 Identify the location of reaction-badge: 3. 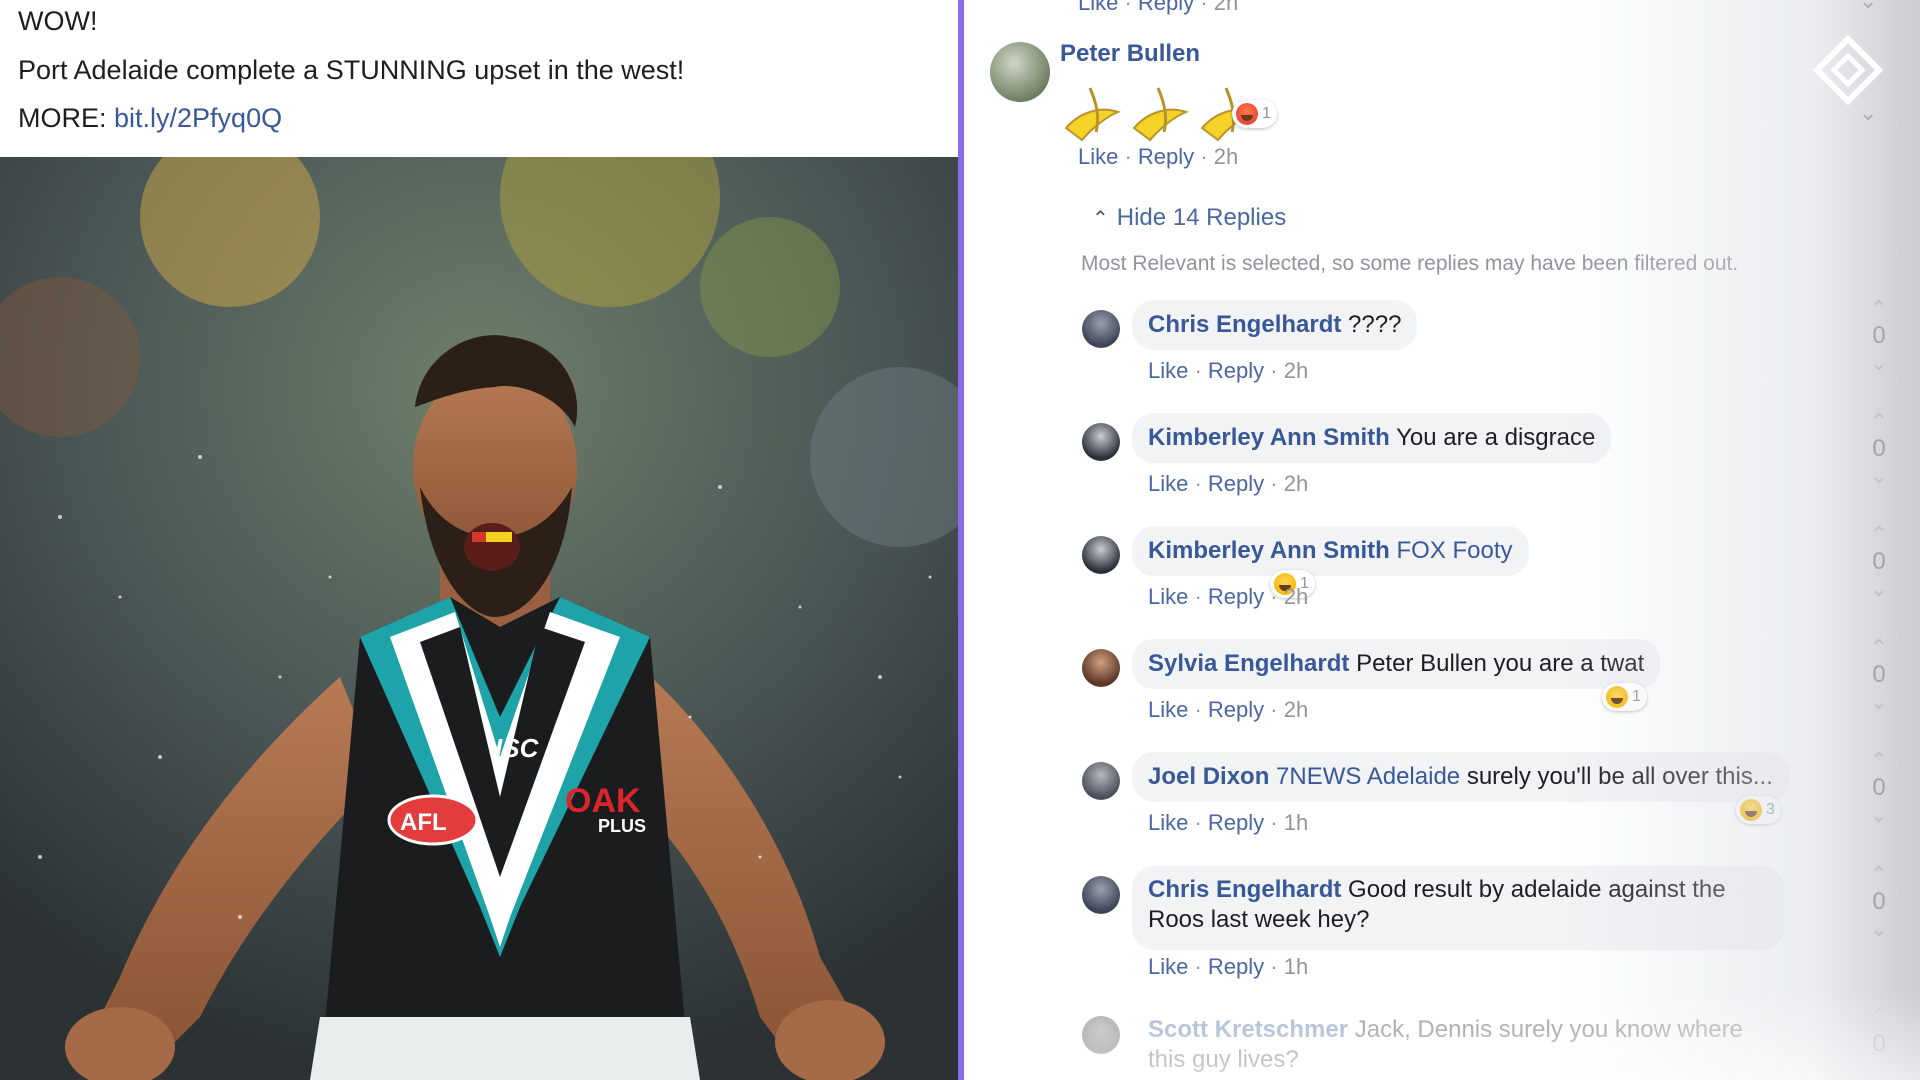
(1758, 810).